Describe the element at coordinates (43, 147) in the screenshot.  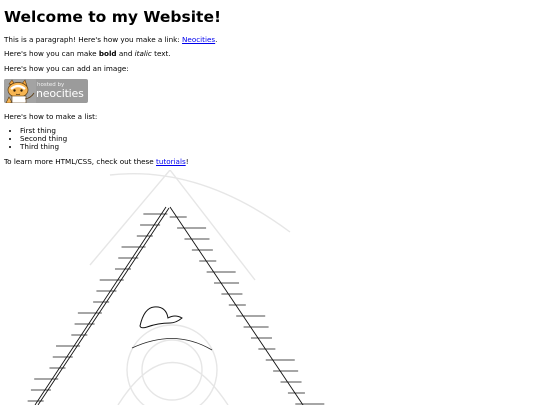
I see `list-item: Third thing` at that location.